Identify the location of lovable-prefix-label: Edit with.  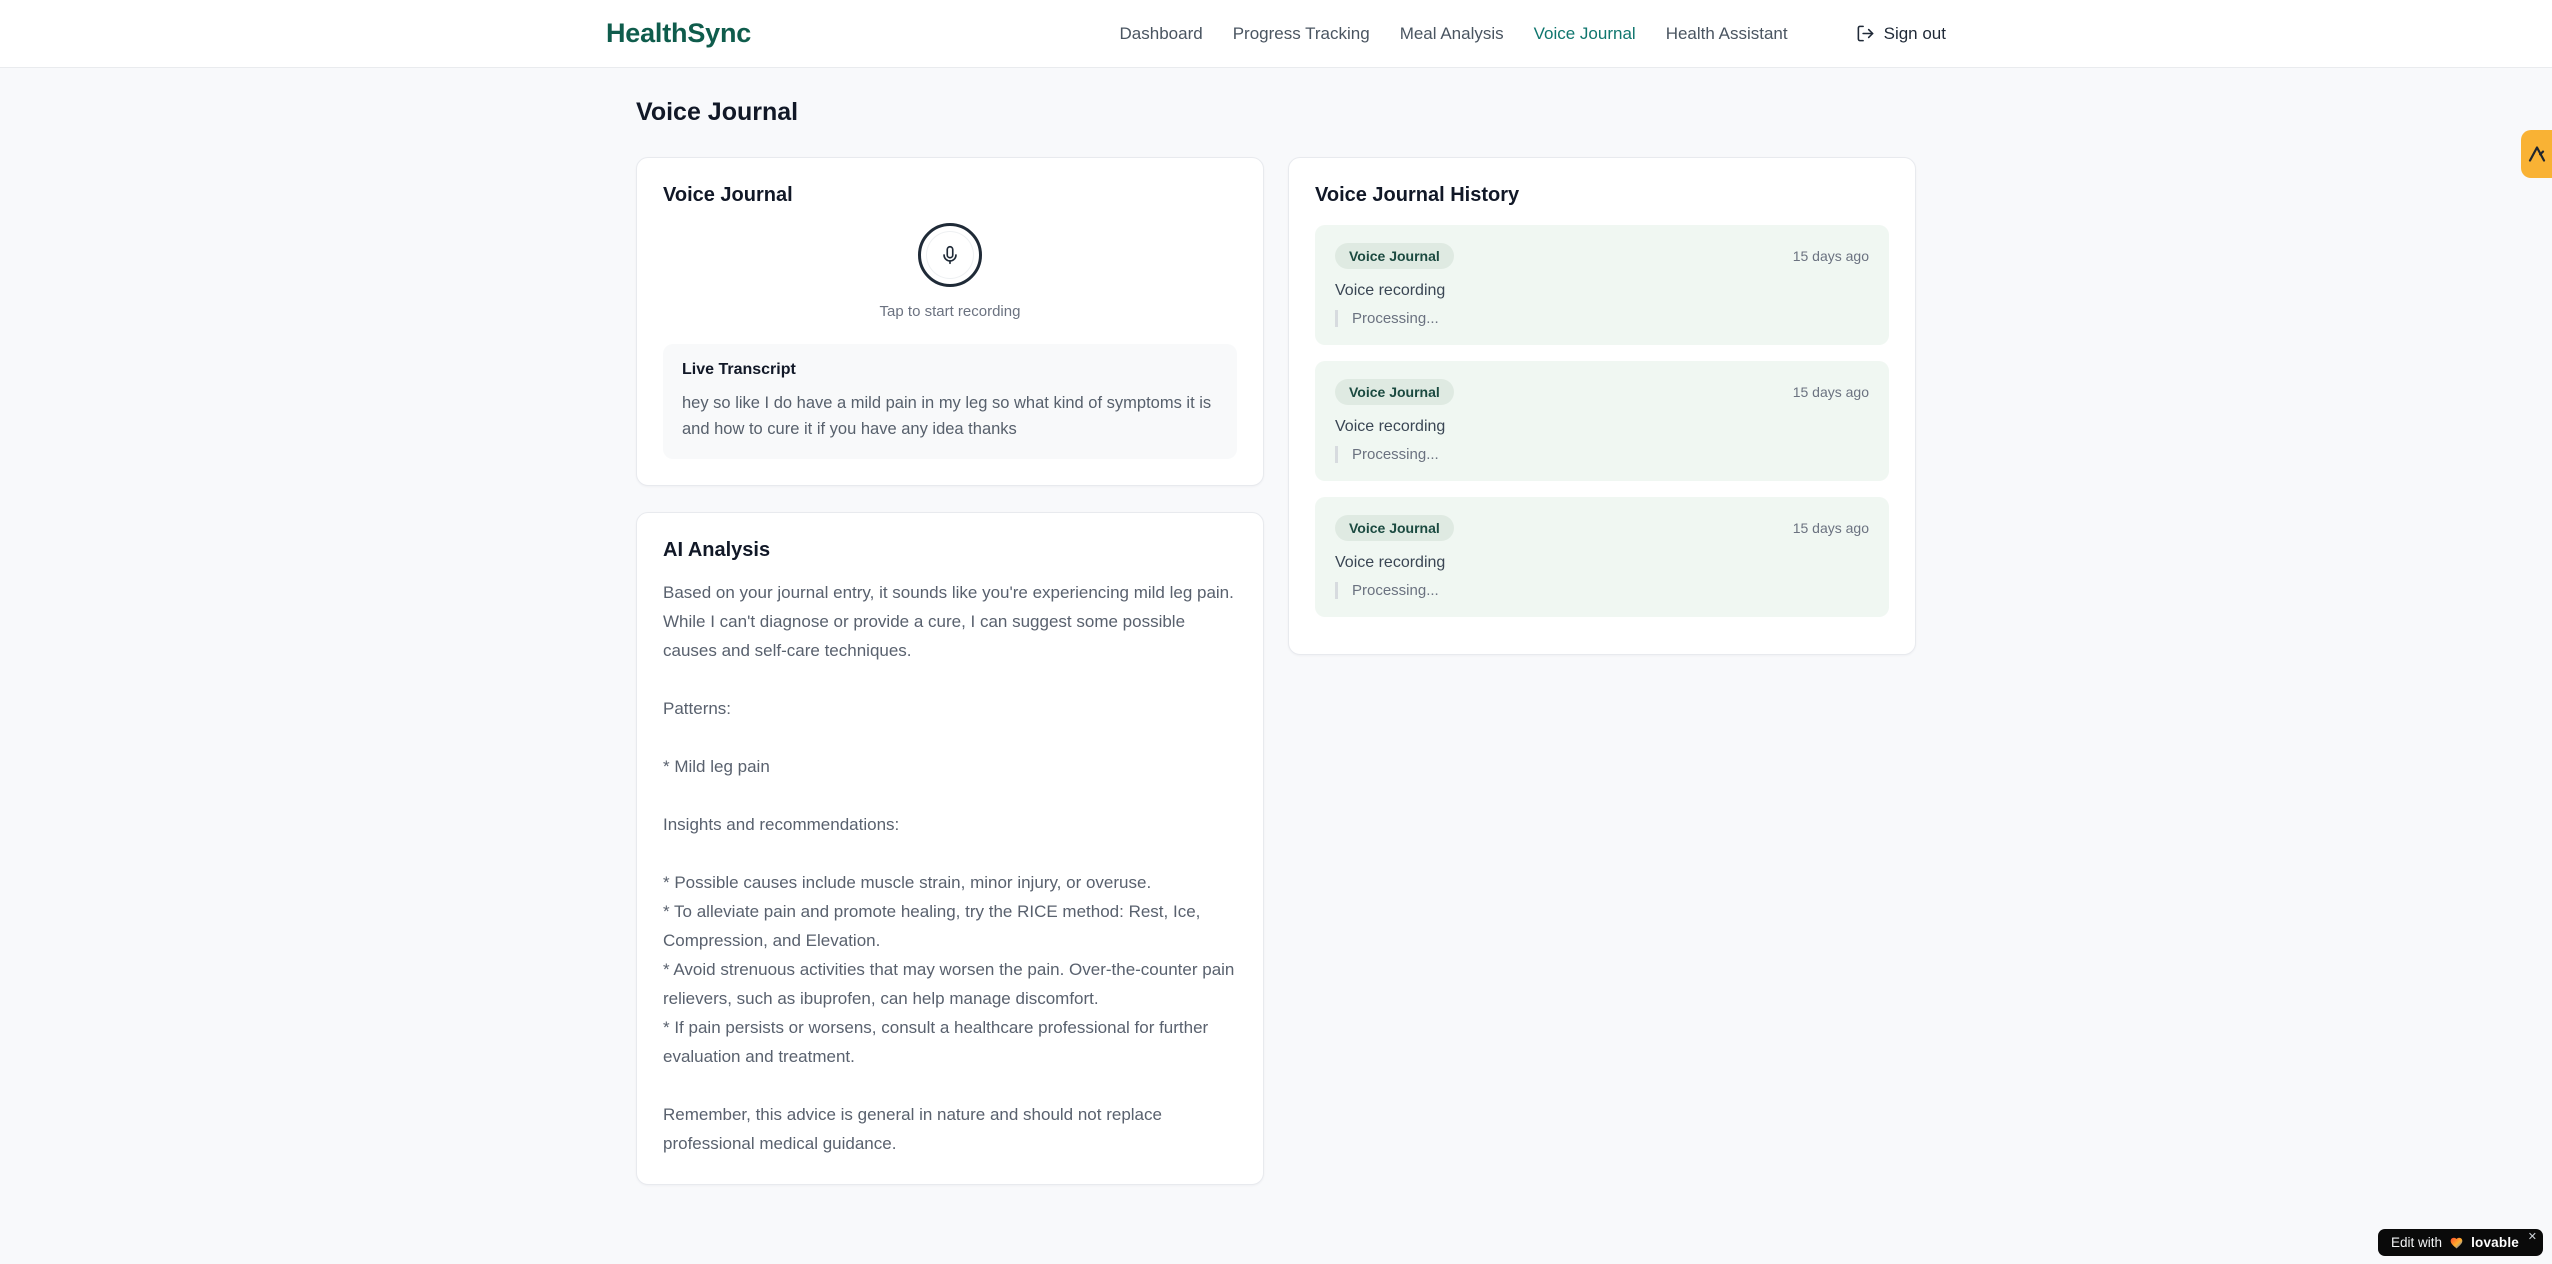
(2417, 1242).